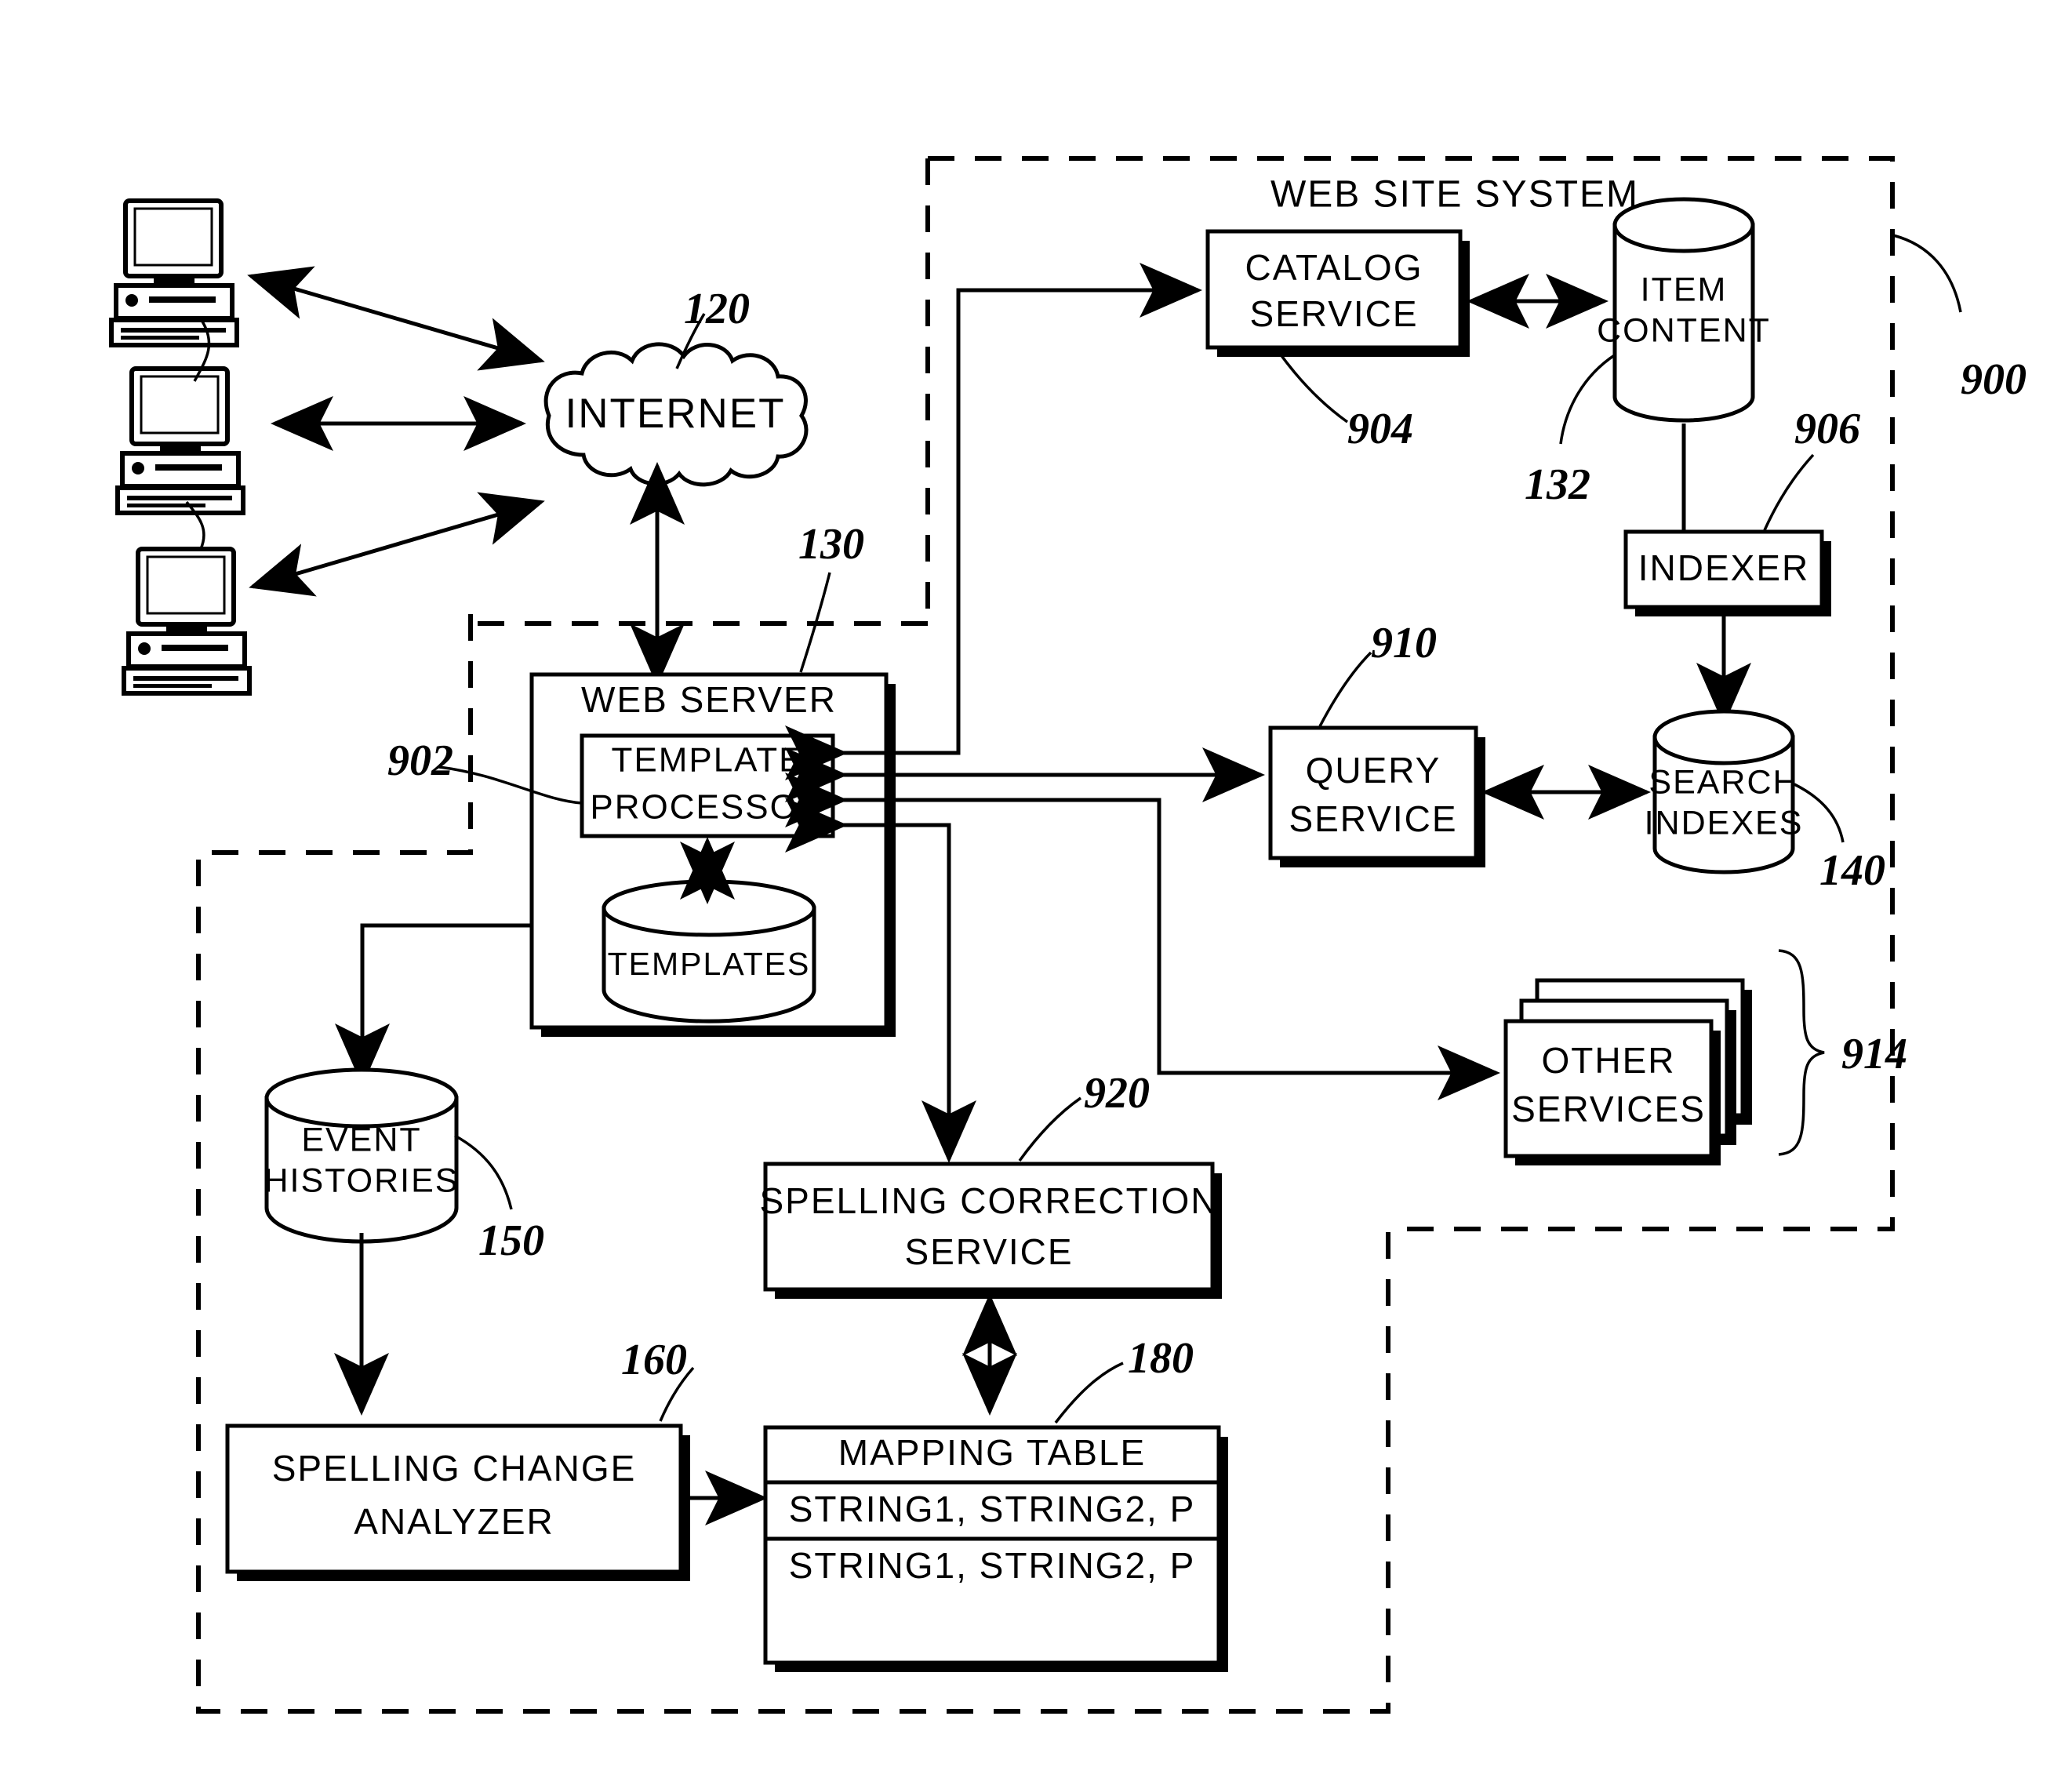 The width and height of the screenshot is (2072, 1767). I want to click on arrow-webserver-eventhistories, so click(434, 1004).